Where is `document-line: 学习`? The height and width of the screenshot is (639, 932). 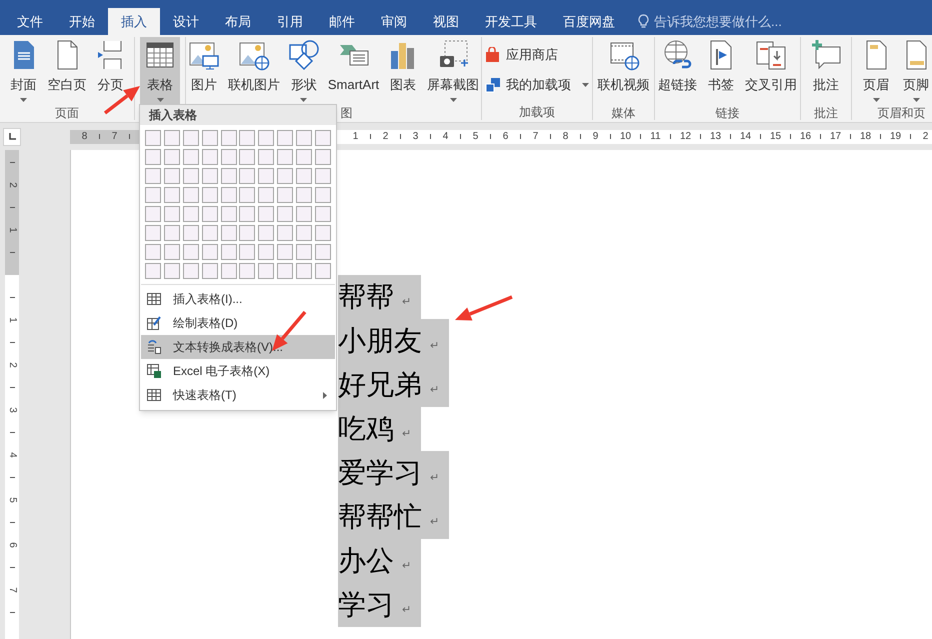 document-line: 学习 is located at coordinates (366, 605).